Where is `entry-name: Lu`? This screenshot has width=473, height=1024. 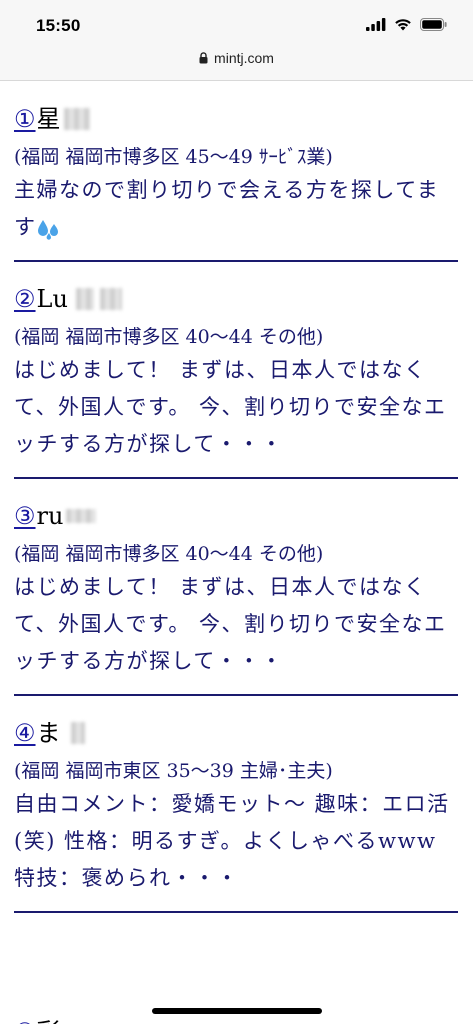 entry-name: Lu is located at coordinates (52, 299).